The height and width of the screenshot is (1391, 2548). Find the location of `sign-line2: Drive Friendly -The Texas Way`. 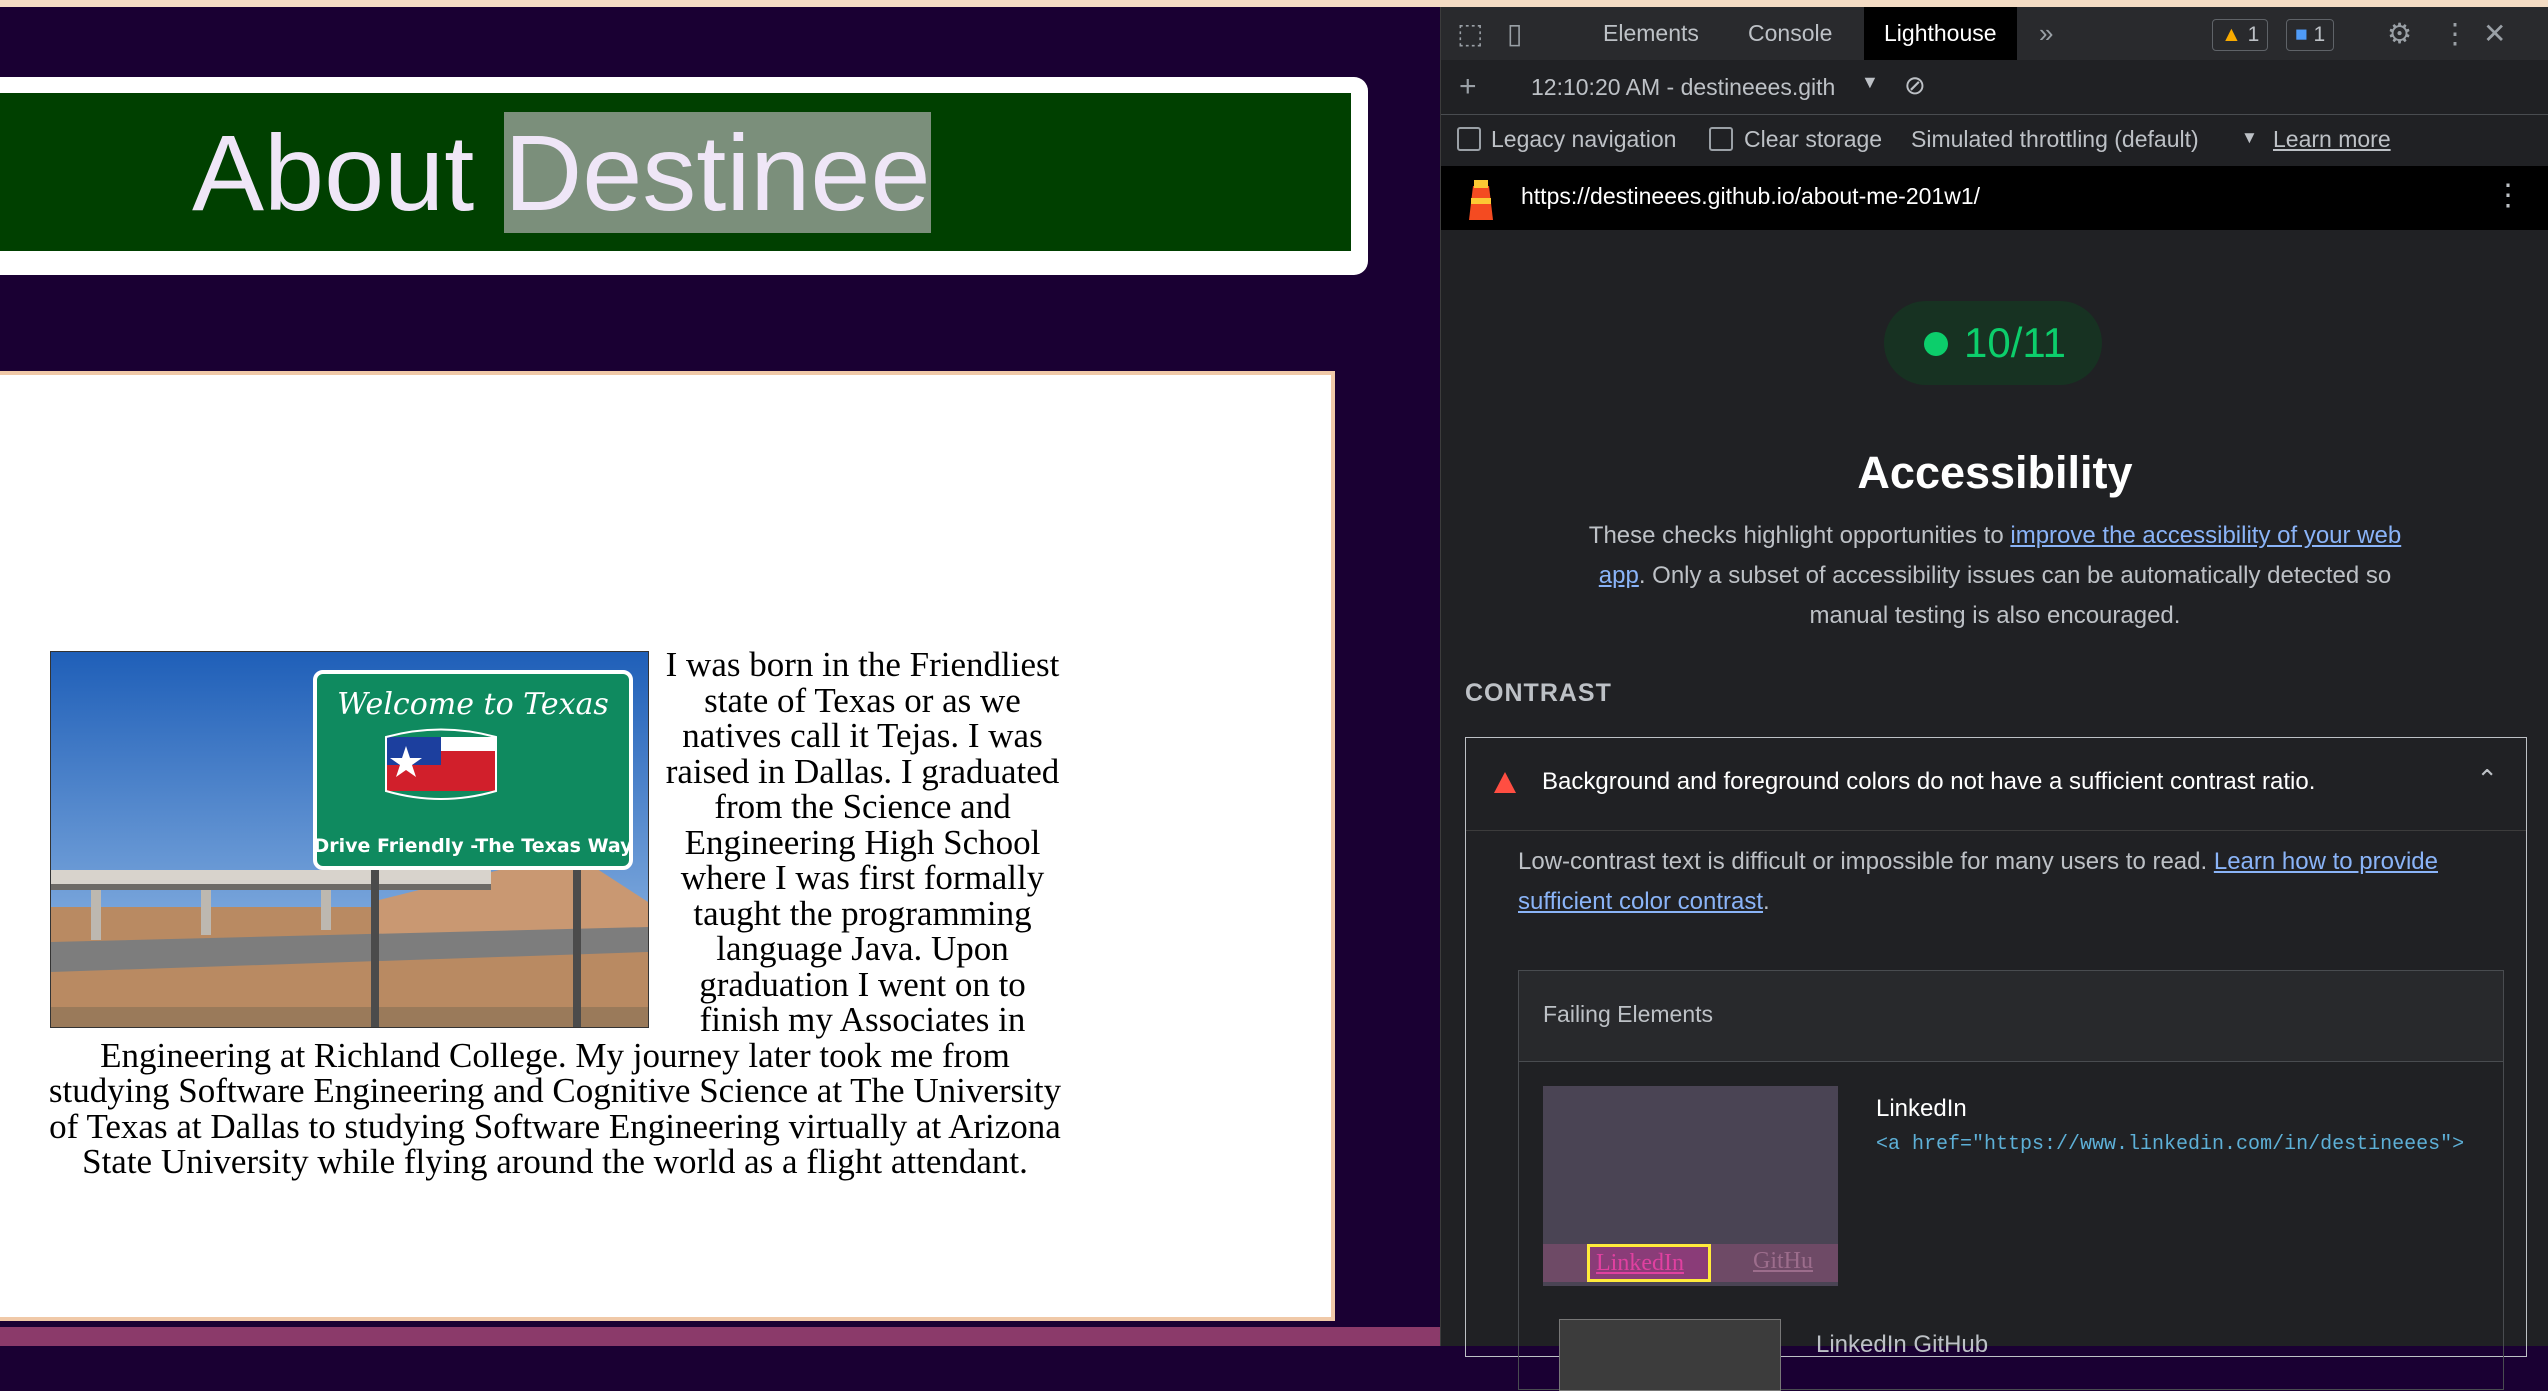

sign-line2: Drive Friendly -The Texas Way is located at coordinates (473, 846).